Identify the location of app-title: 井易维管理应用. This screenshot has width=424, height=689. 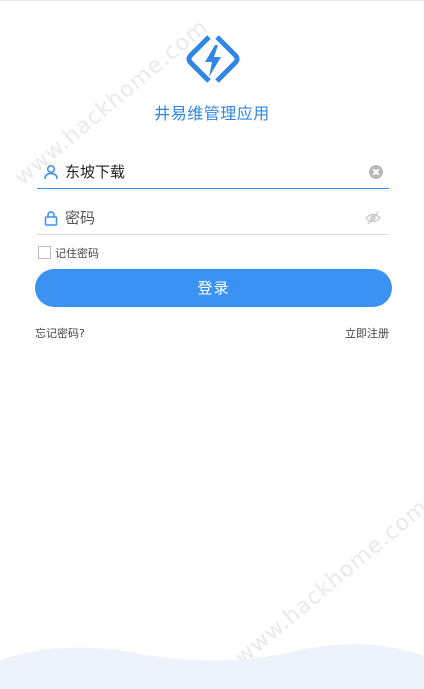
(212, 113).